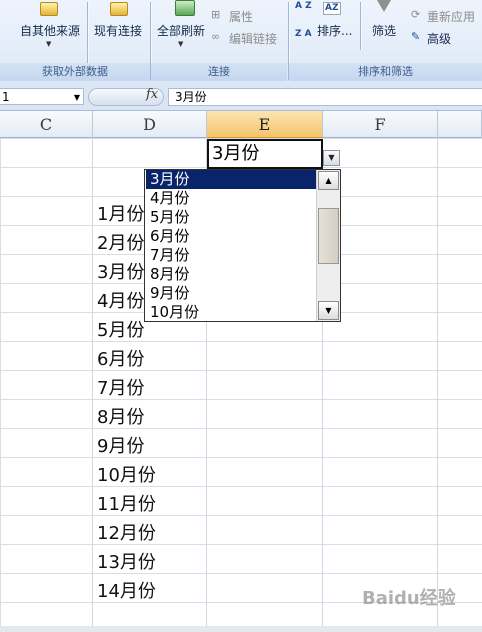  What do you see at coordinates (6, 97) in the screenshot?
I see `name-box-value: 1` at bounding box center [6, 97].